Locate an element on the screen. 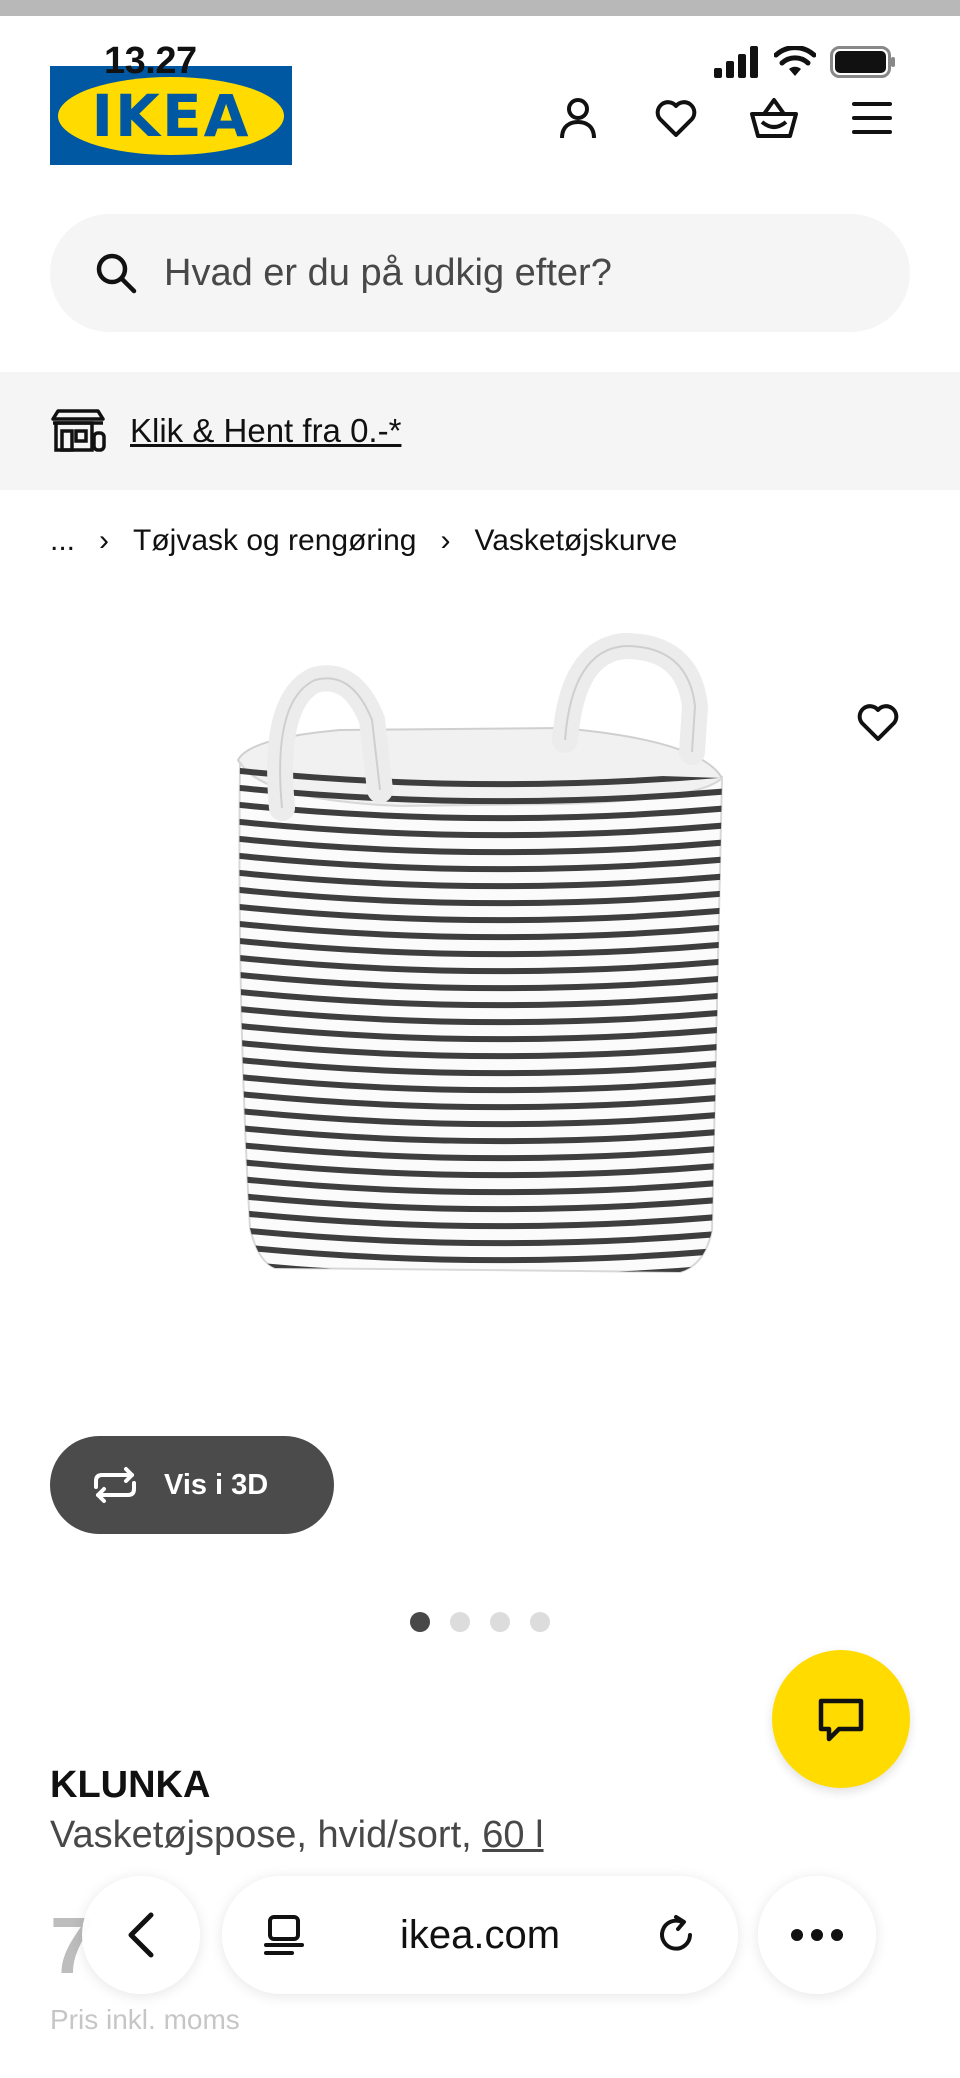 The width and height of the screenshot is (960, 2078). page-menu-icon is located at coordinates (284, 1935).